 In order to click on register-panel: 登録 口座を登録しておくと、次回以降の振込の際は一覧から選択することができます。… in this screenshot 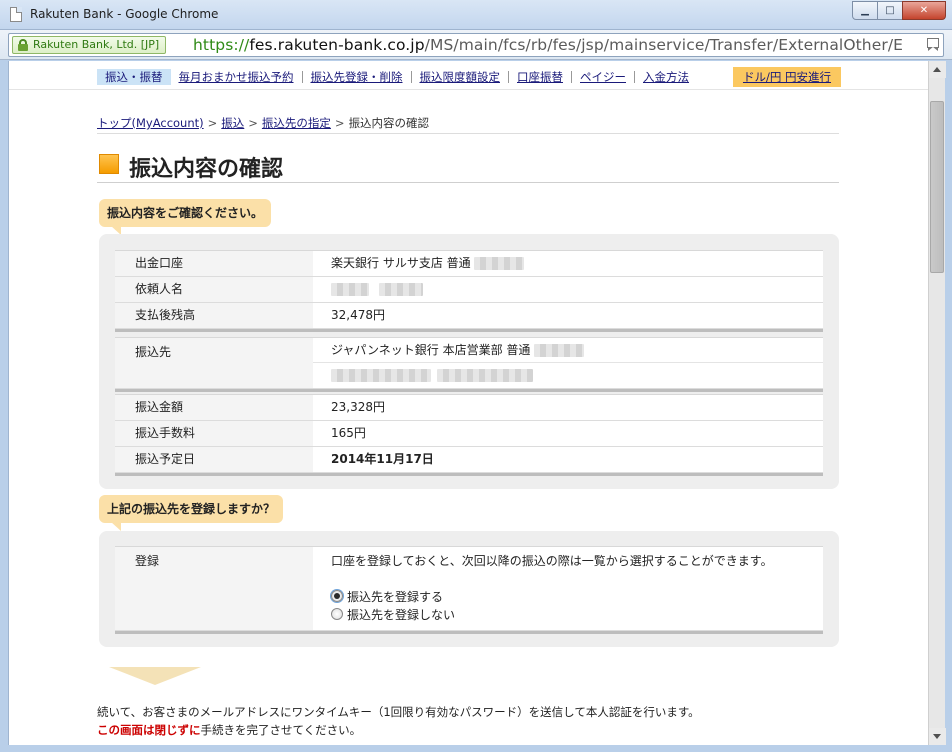, I will do `click(469, 589)`.